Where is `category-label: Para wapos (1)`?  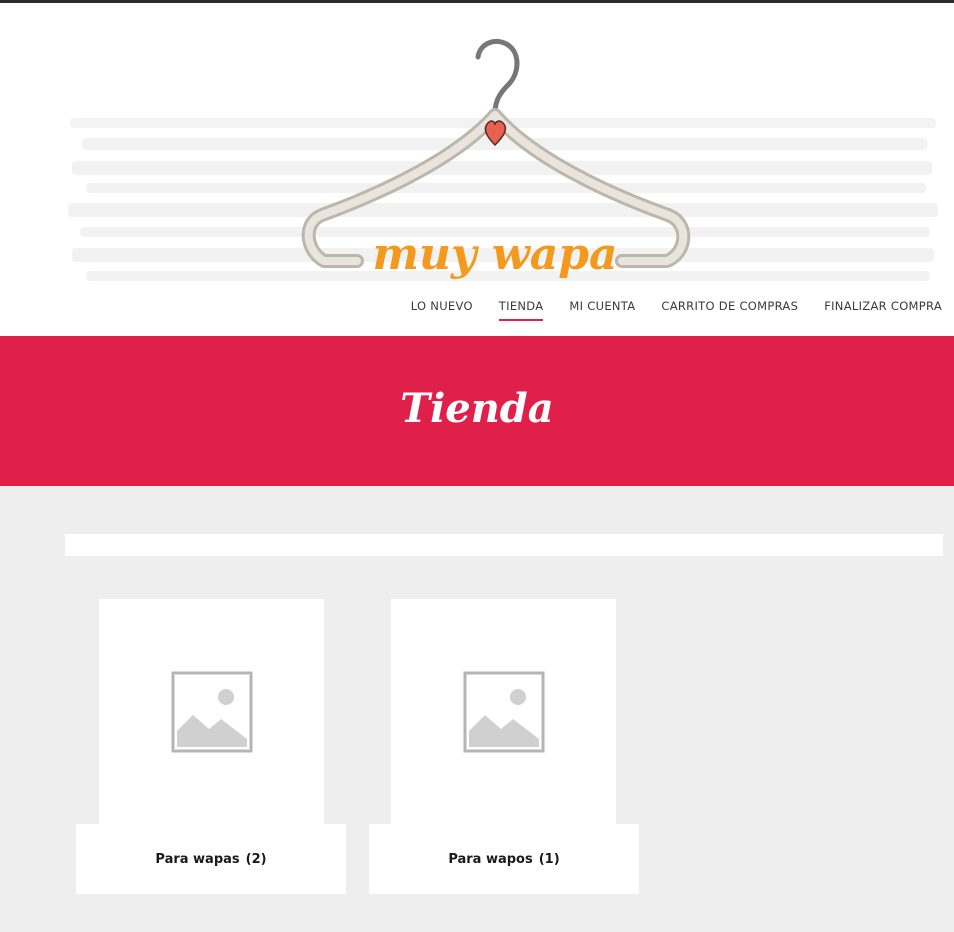
category-label: Para wapos (1) is located at coordinates (504, 859).